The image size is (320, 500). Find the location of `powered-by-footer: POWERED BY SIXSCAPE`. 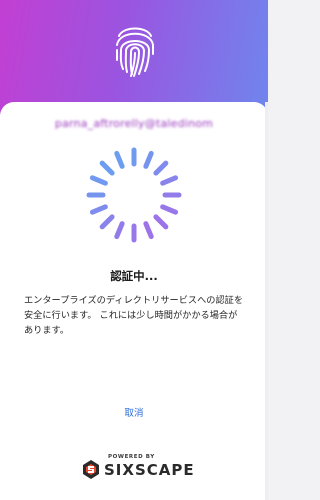

powered-by-footer: POWERED BY SIXSCAPE is located at coordinates (134, 468).